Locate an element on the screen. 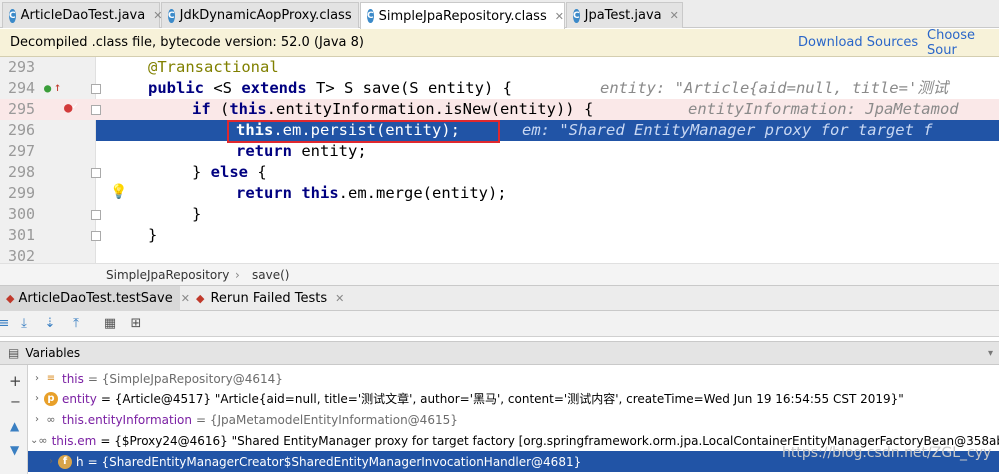 Image resolution: width=999 pixels, height=474 pixels. code-text: public <S extends T> S save(S entity) { is located at coordinates (330, 88).